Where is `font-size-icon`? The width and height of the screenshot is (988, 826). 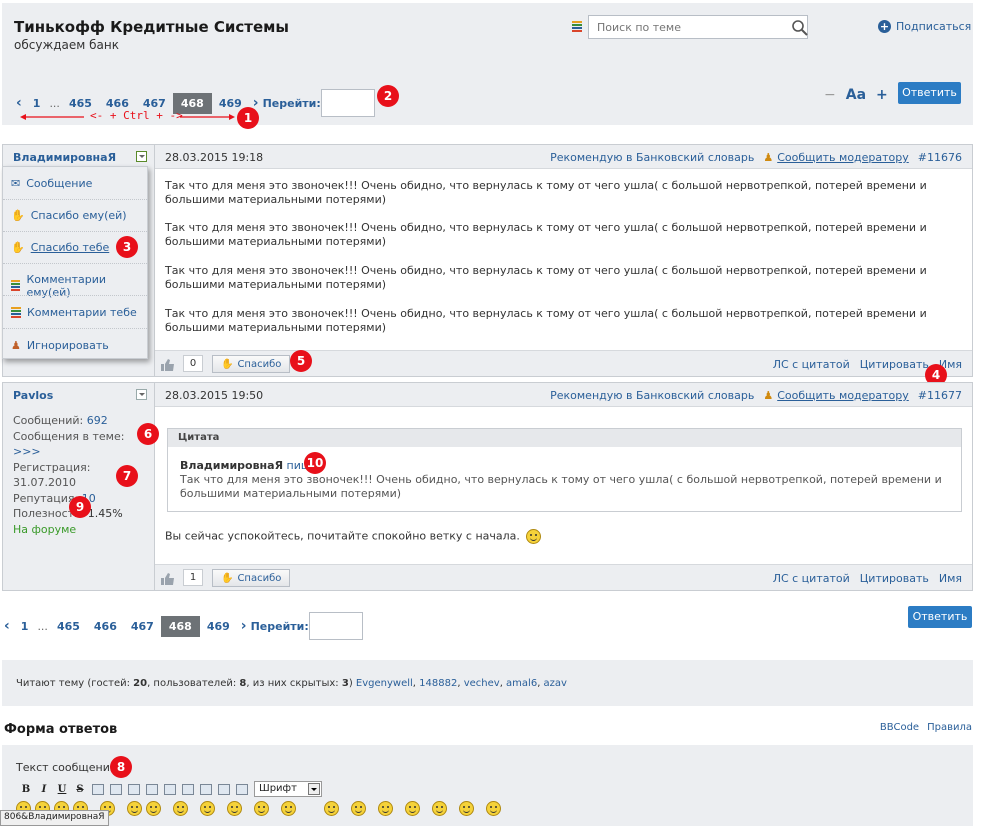
font-size-icon is located at coordinates (224, 789).